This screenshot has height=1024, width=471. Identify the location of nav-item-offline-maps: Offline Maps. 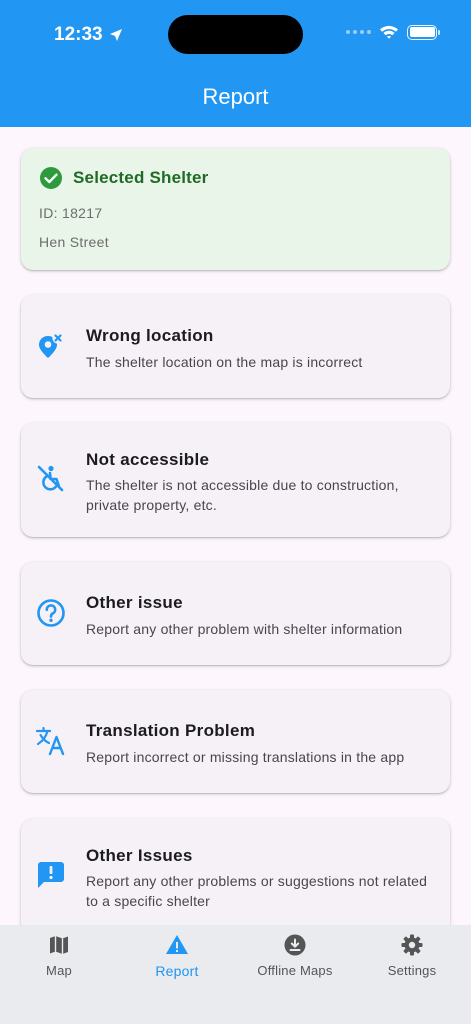
(295, 955).